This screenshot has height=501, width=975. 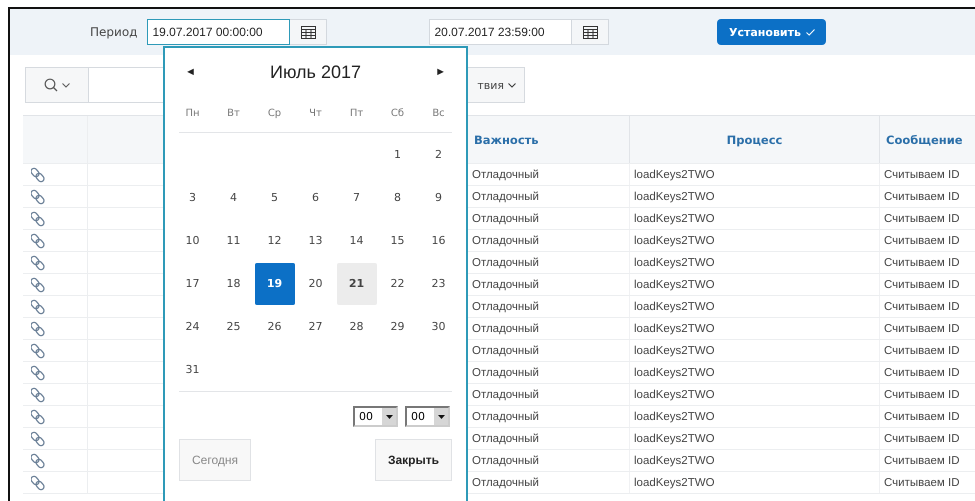 I want to click on calendar-day: 6, so click(x=316, y=197).